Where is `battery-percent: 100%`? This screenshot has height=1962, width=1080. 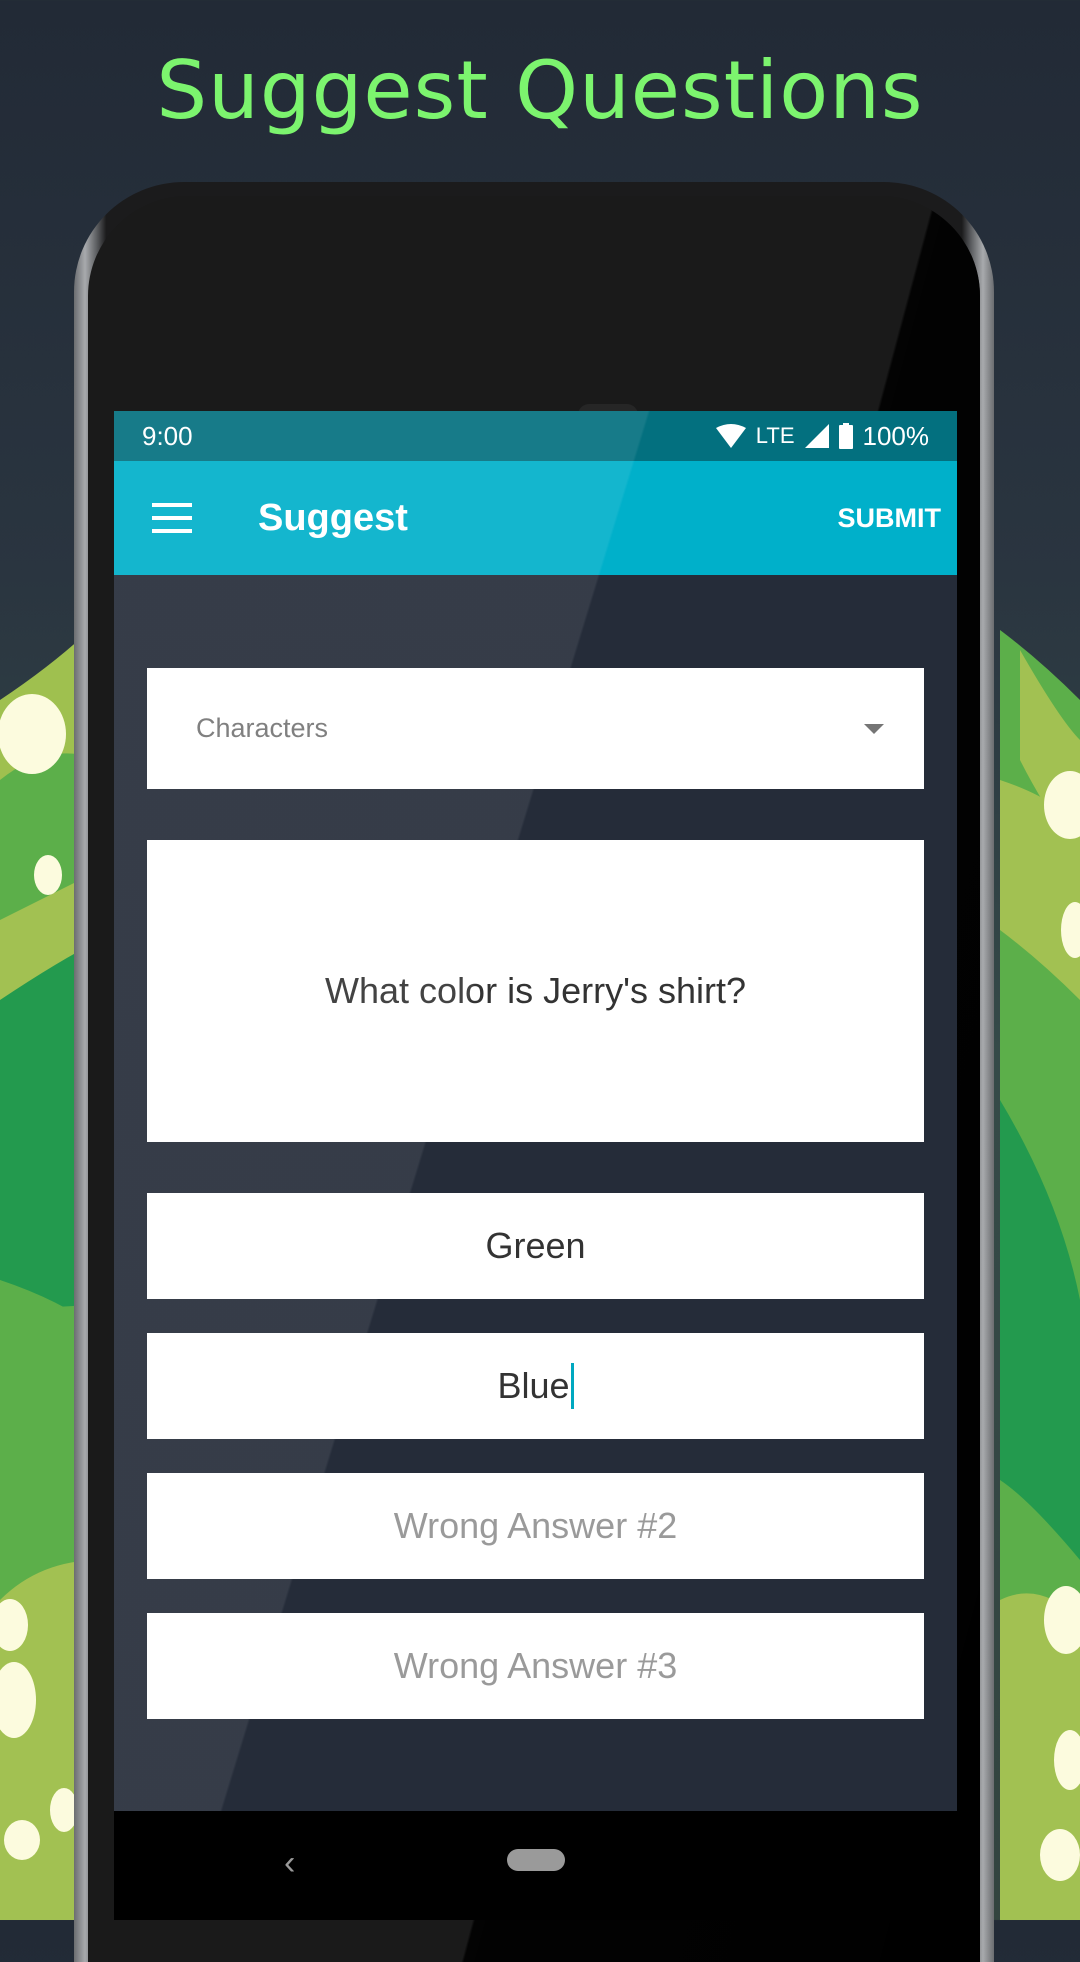 battery-percent: 100% is located at coordinates (896, 435).